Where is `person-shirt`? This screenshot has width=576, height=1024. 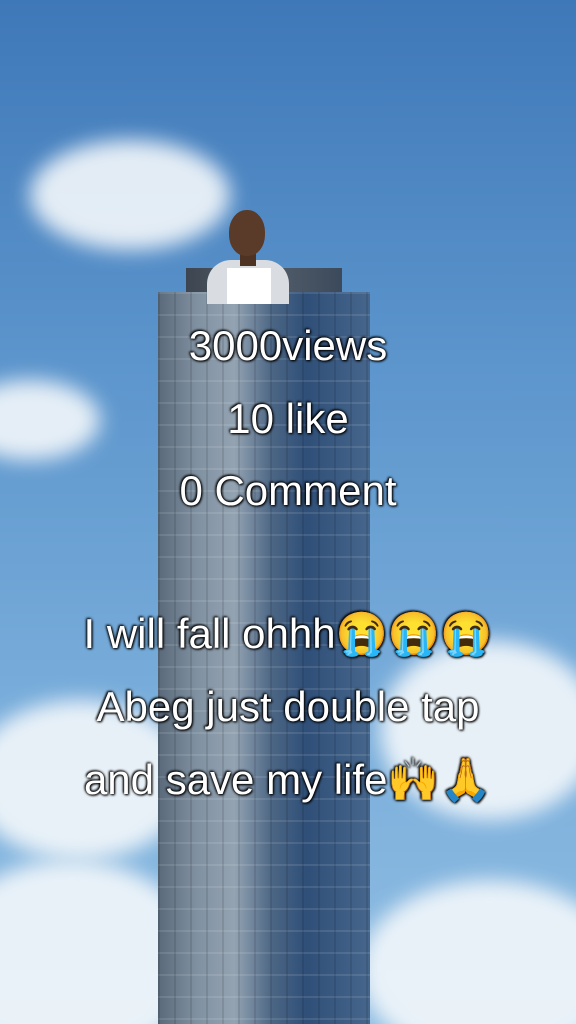
person-shirt is located at coordinates (249, 286).